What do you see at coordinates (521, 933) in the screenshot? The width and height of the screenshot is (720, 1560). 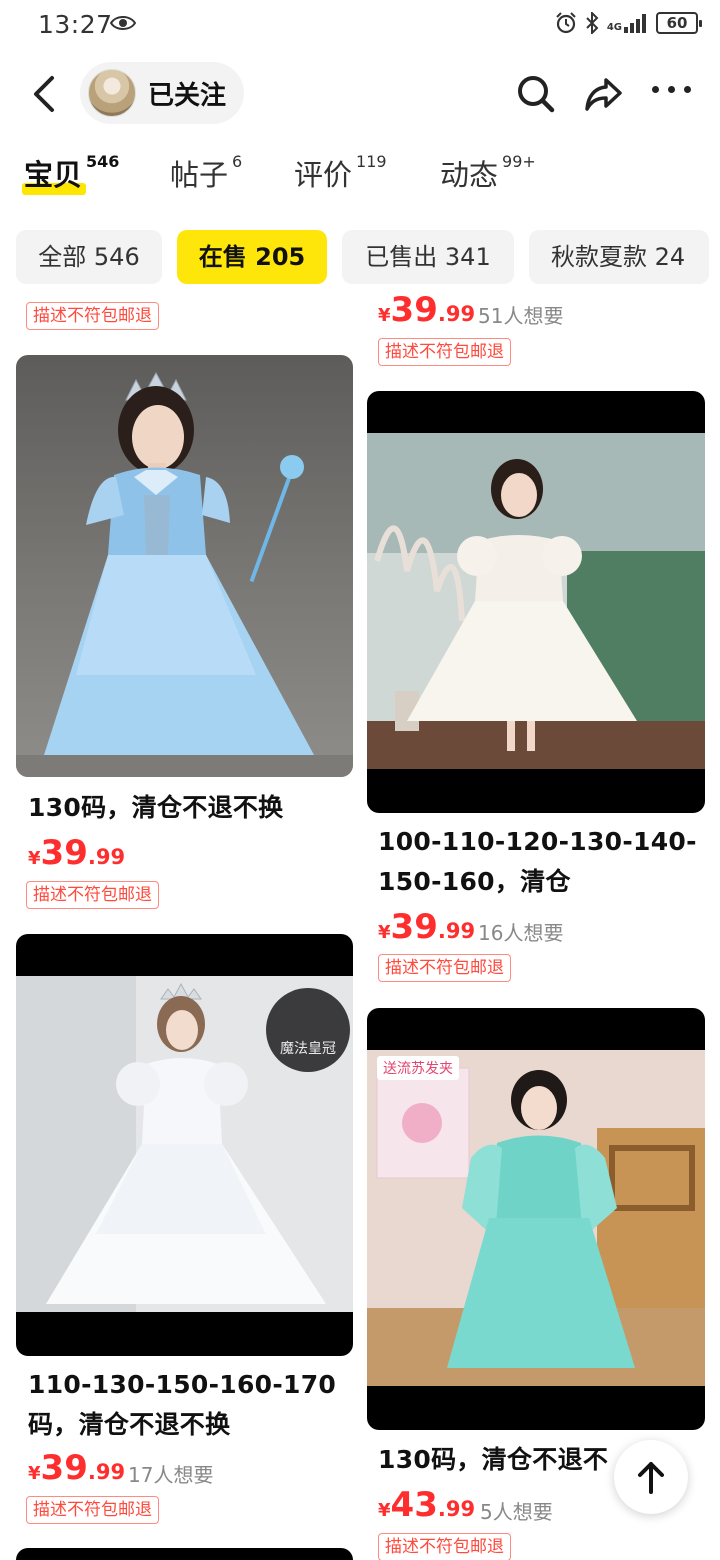 I see `wants-count: 16人想要` at bounding box center [521, 933].